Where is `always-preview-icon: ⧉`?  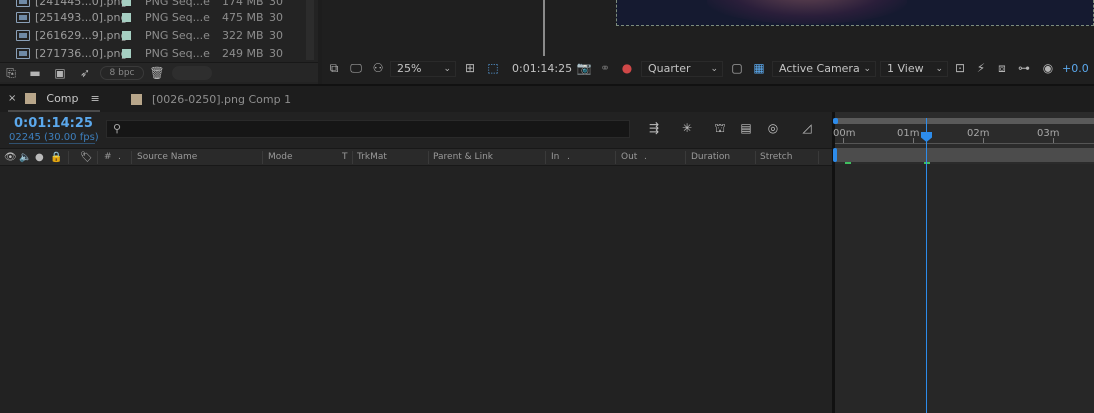 always-preview-icon: ⧉ is located at coordinates (334, 68).